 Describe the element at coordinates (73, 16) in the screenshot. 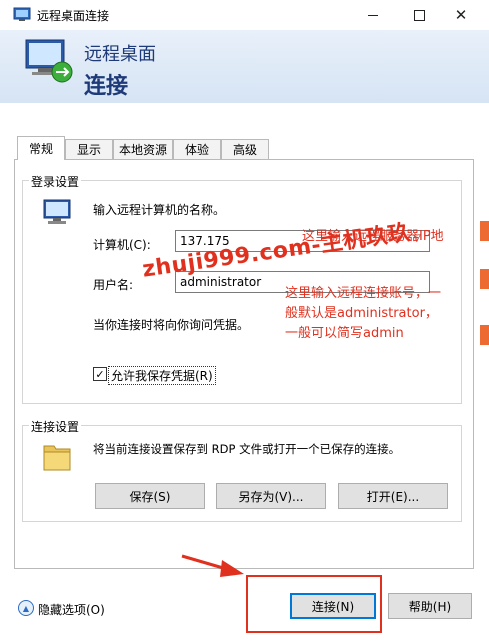

I see `window-title: 远程桌面连接` at that location.